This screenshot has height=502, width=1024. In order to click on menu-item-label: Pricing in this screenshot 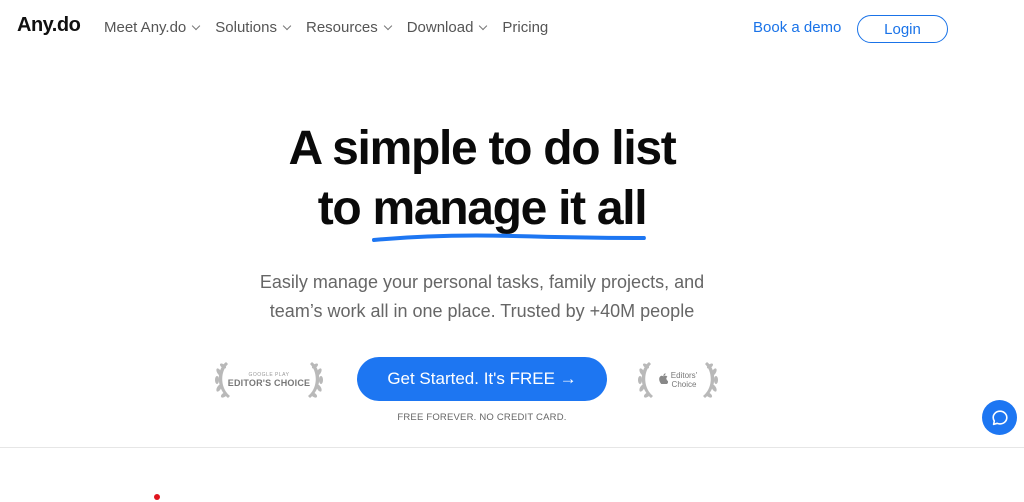, I will do `click(525, 27)`.